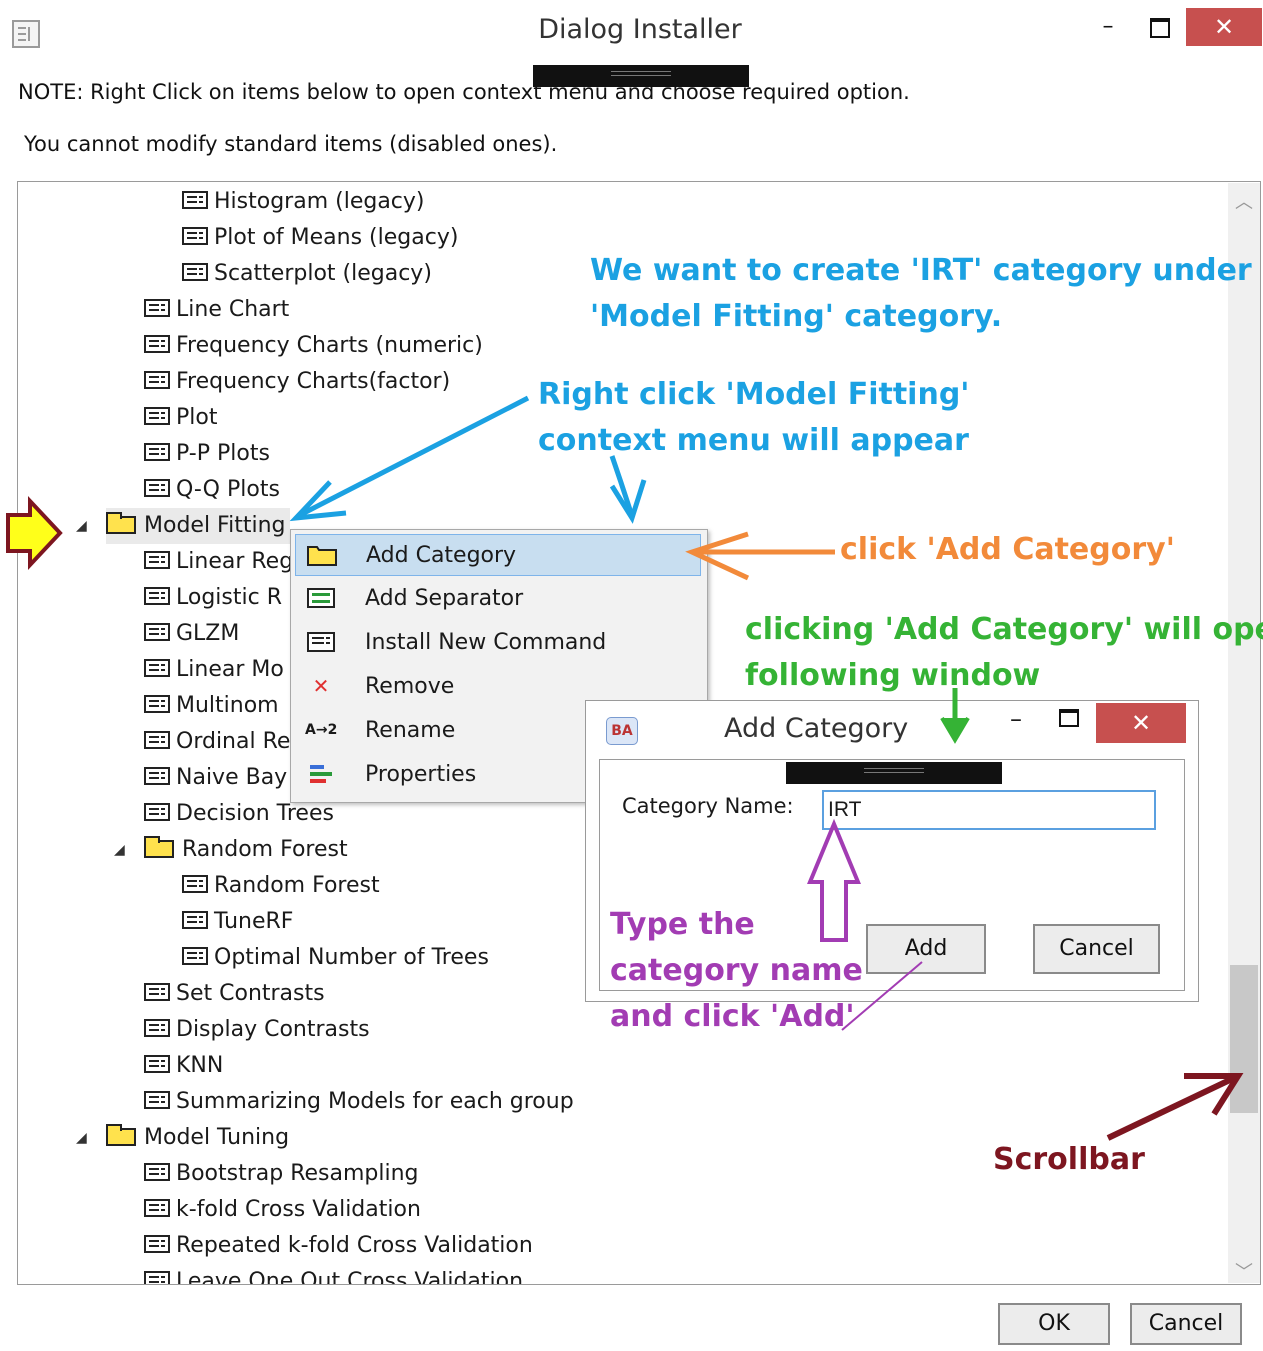 The width and height of the screenshot is (1263, 1351). Describe the element at coordinates (421, 774) in the screenshot. I see `menu-item-label: Properties` at that location.